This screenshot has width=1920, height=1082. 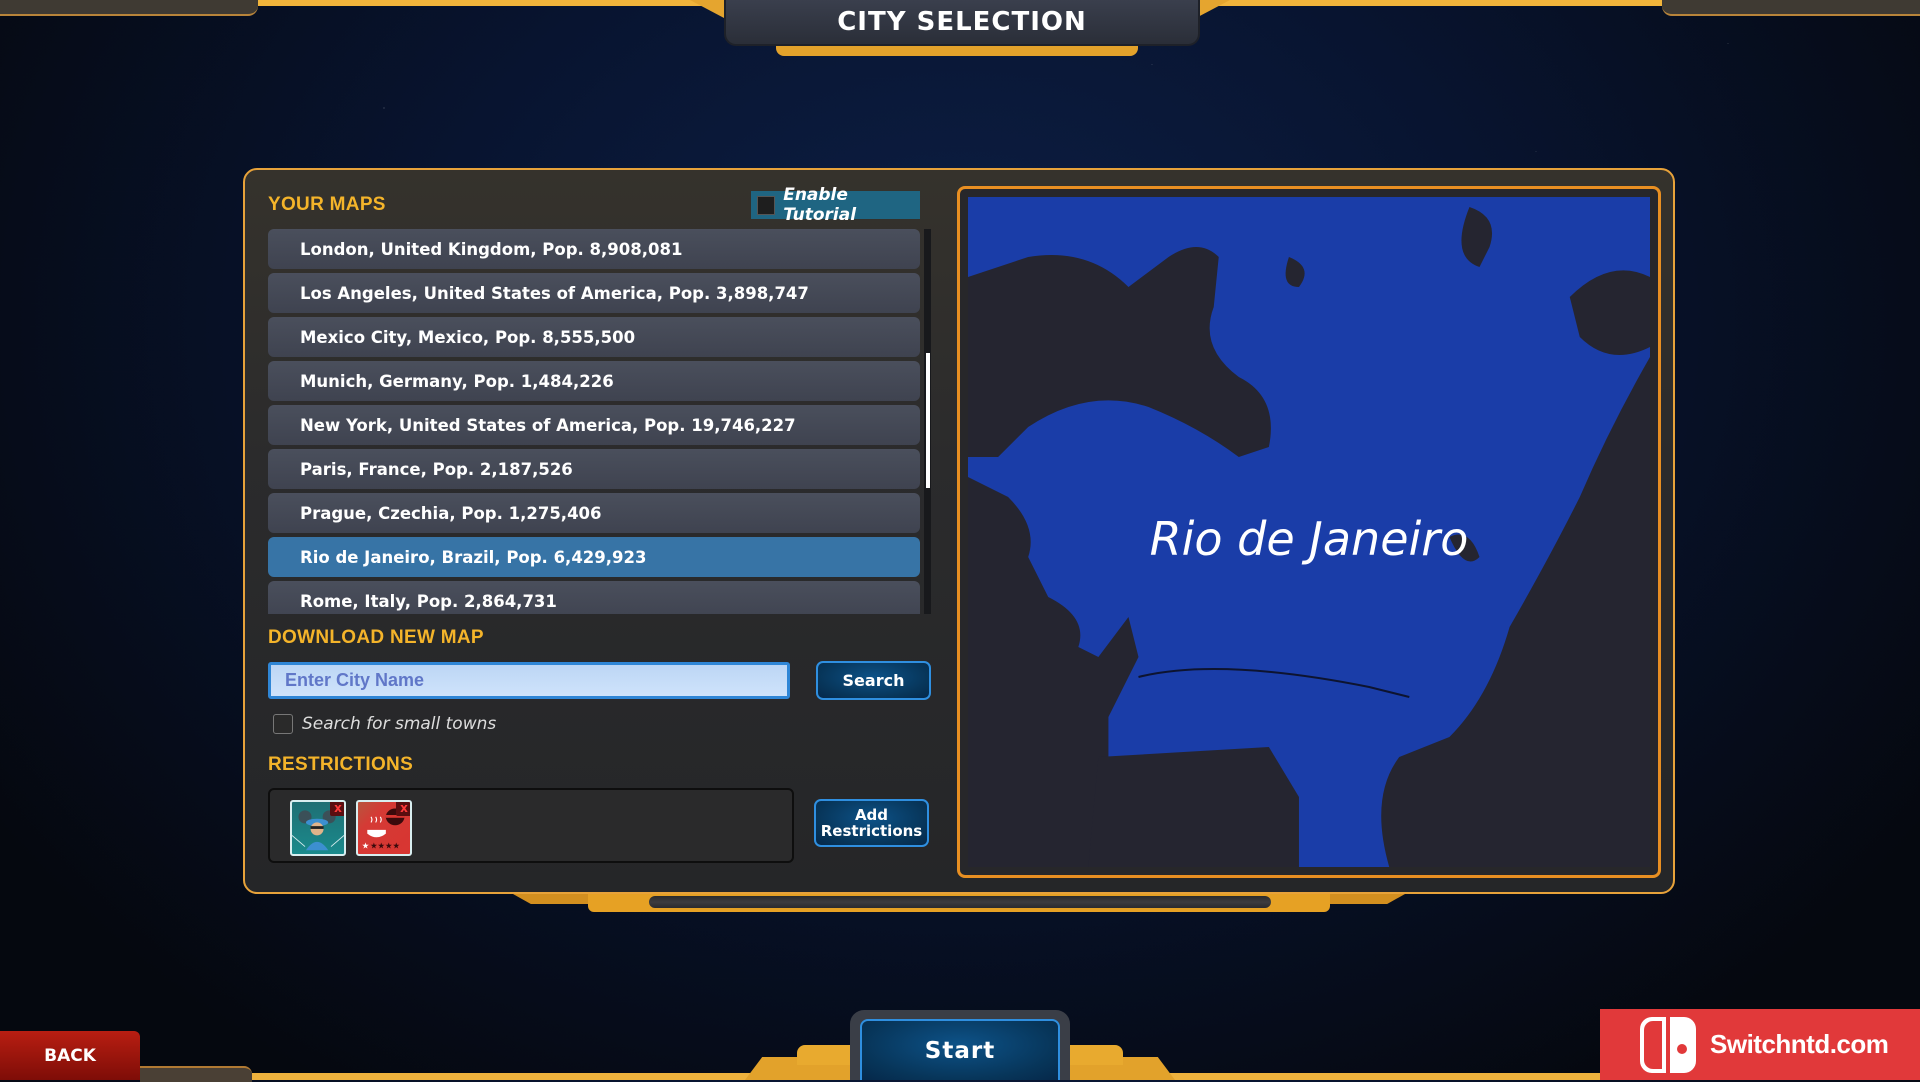 What do you see at coordinates (491, 249) in the screenshot?
I see `map-item-label: London, United Kingdom, Pop. 8,908,081` at bounding box center [491, 249].